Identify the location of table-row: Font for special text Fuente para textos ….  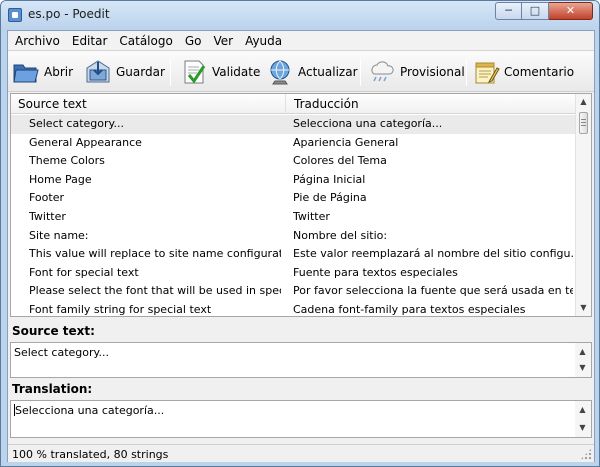
(293, 273).